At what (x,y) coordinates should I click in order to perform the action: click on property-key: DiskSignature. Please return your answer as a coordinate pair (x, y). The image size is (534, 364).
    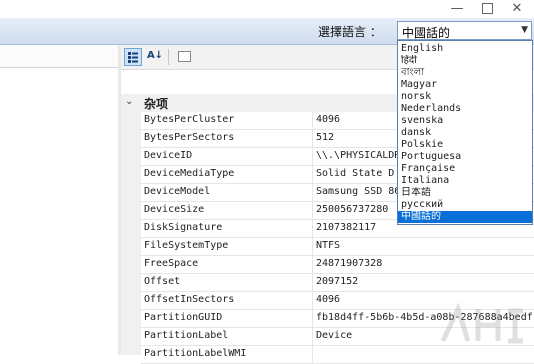
    Looking at the image, I should click on (183, 227).